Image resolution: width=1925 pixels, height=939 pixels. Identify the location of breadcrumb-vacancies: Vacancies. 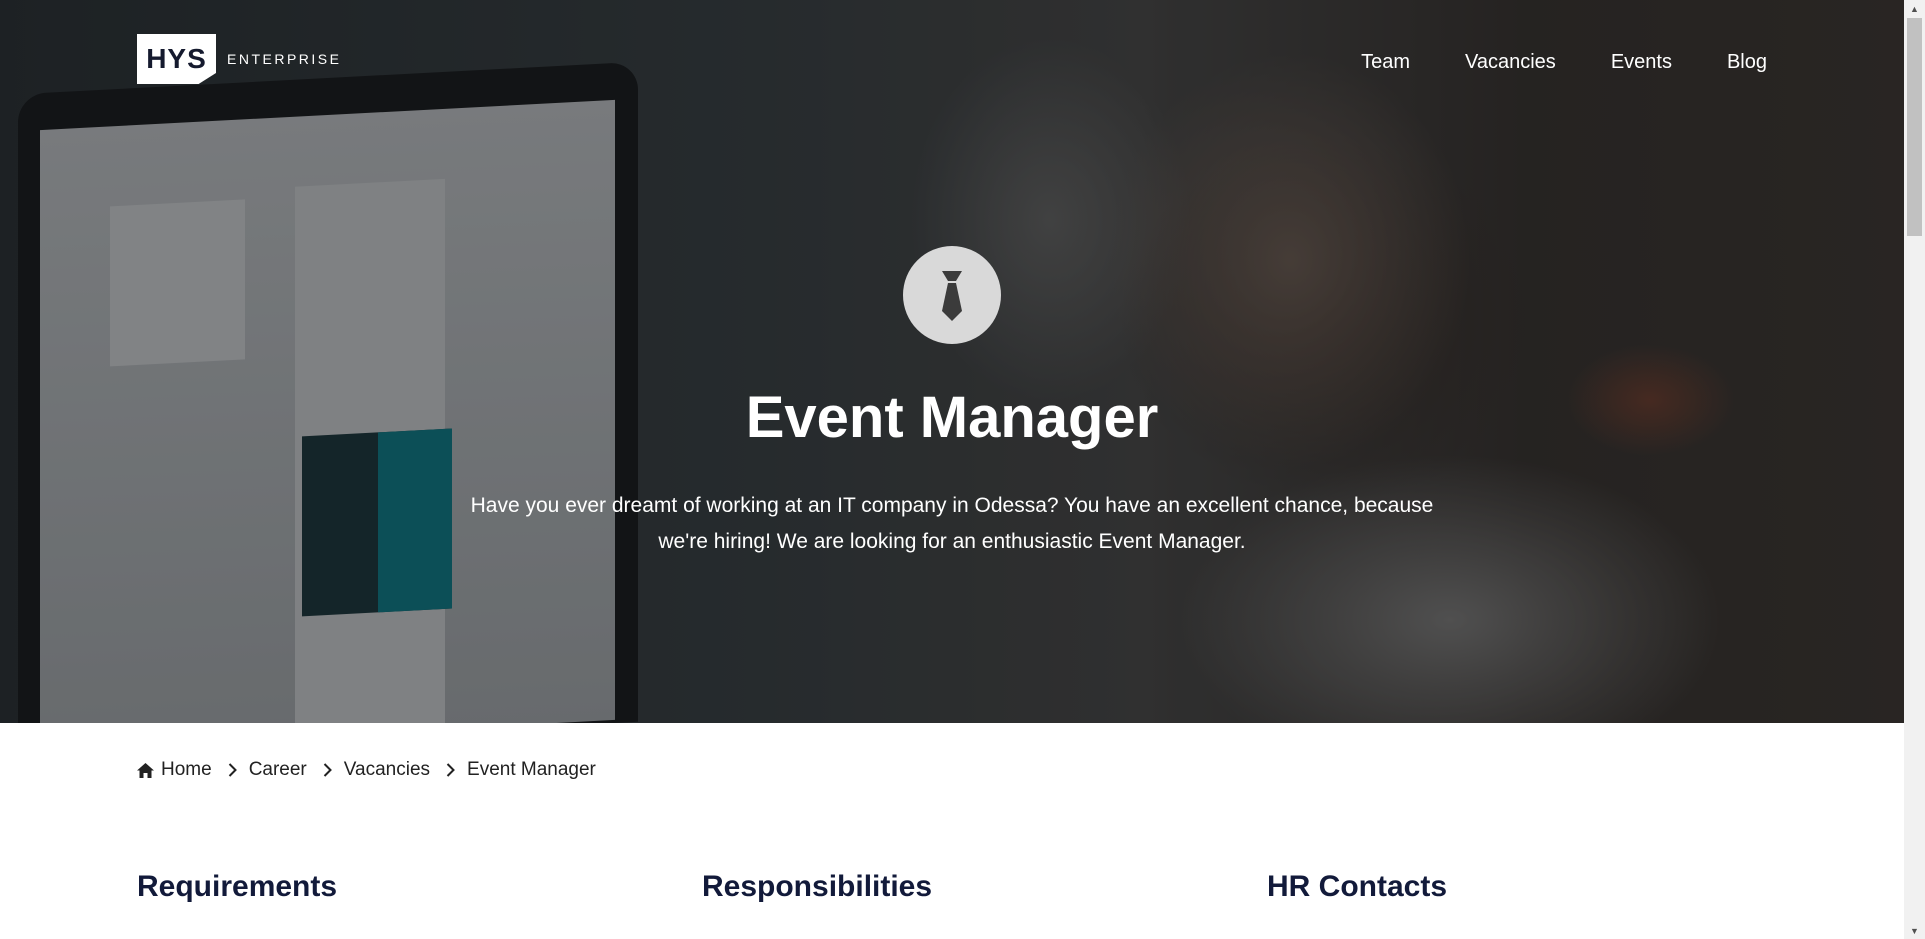
(387, 770).